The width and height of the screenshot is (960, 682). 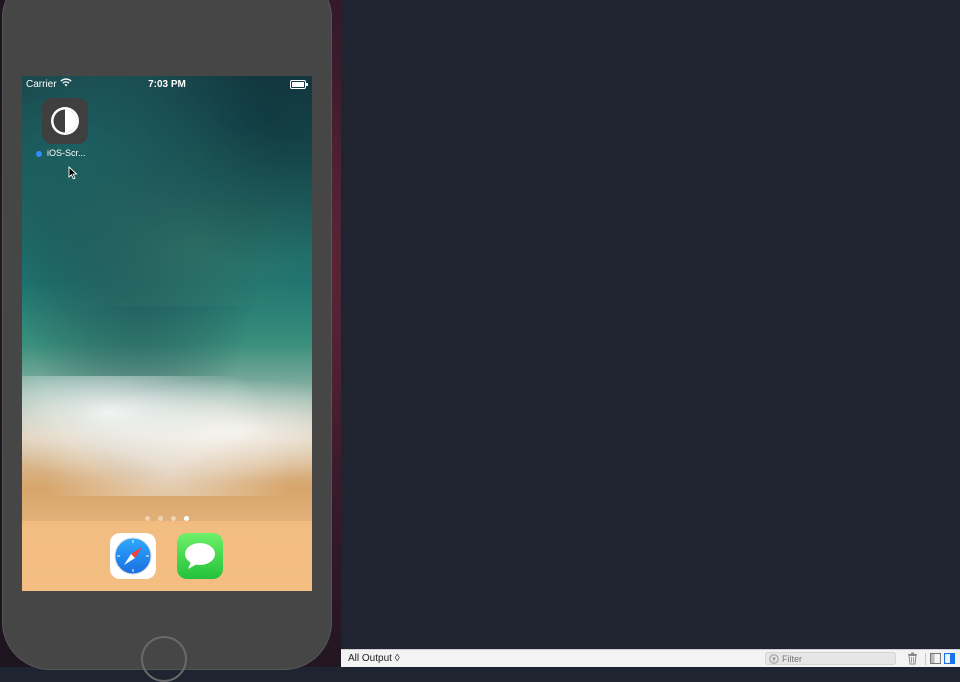 What do you see at coordinates (949, 659) in the screenshot?
I see `show-console-view-icon` at bounding box center [949, 659].